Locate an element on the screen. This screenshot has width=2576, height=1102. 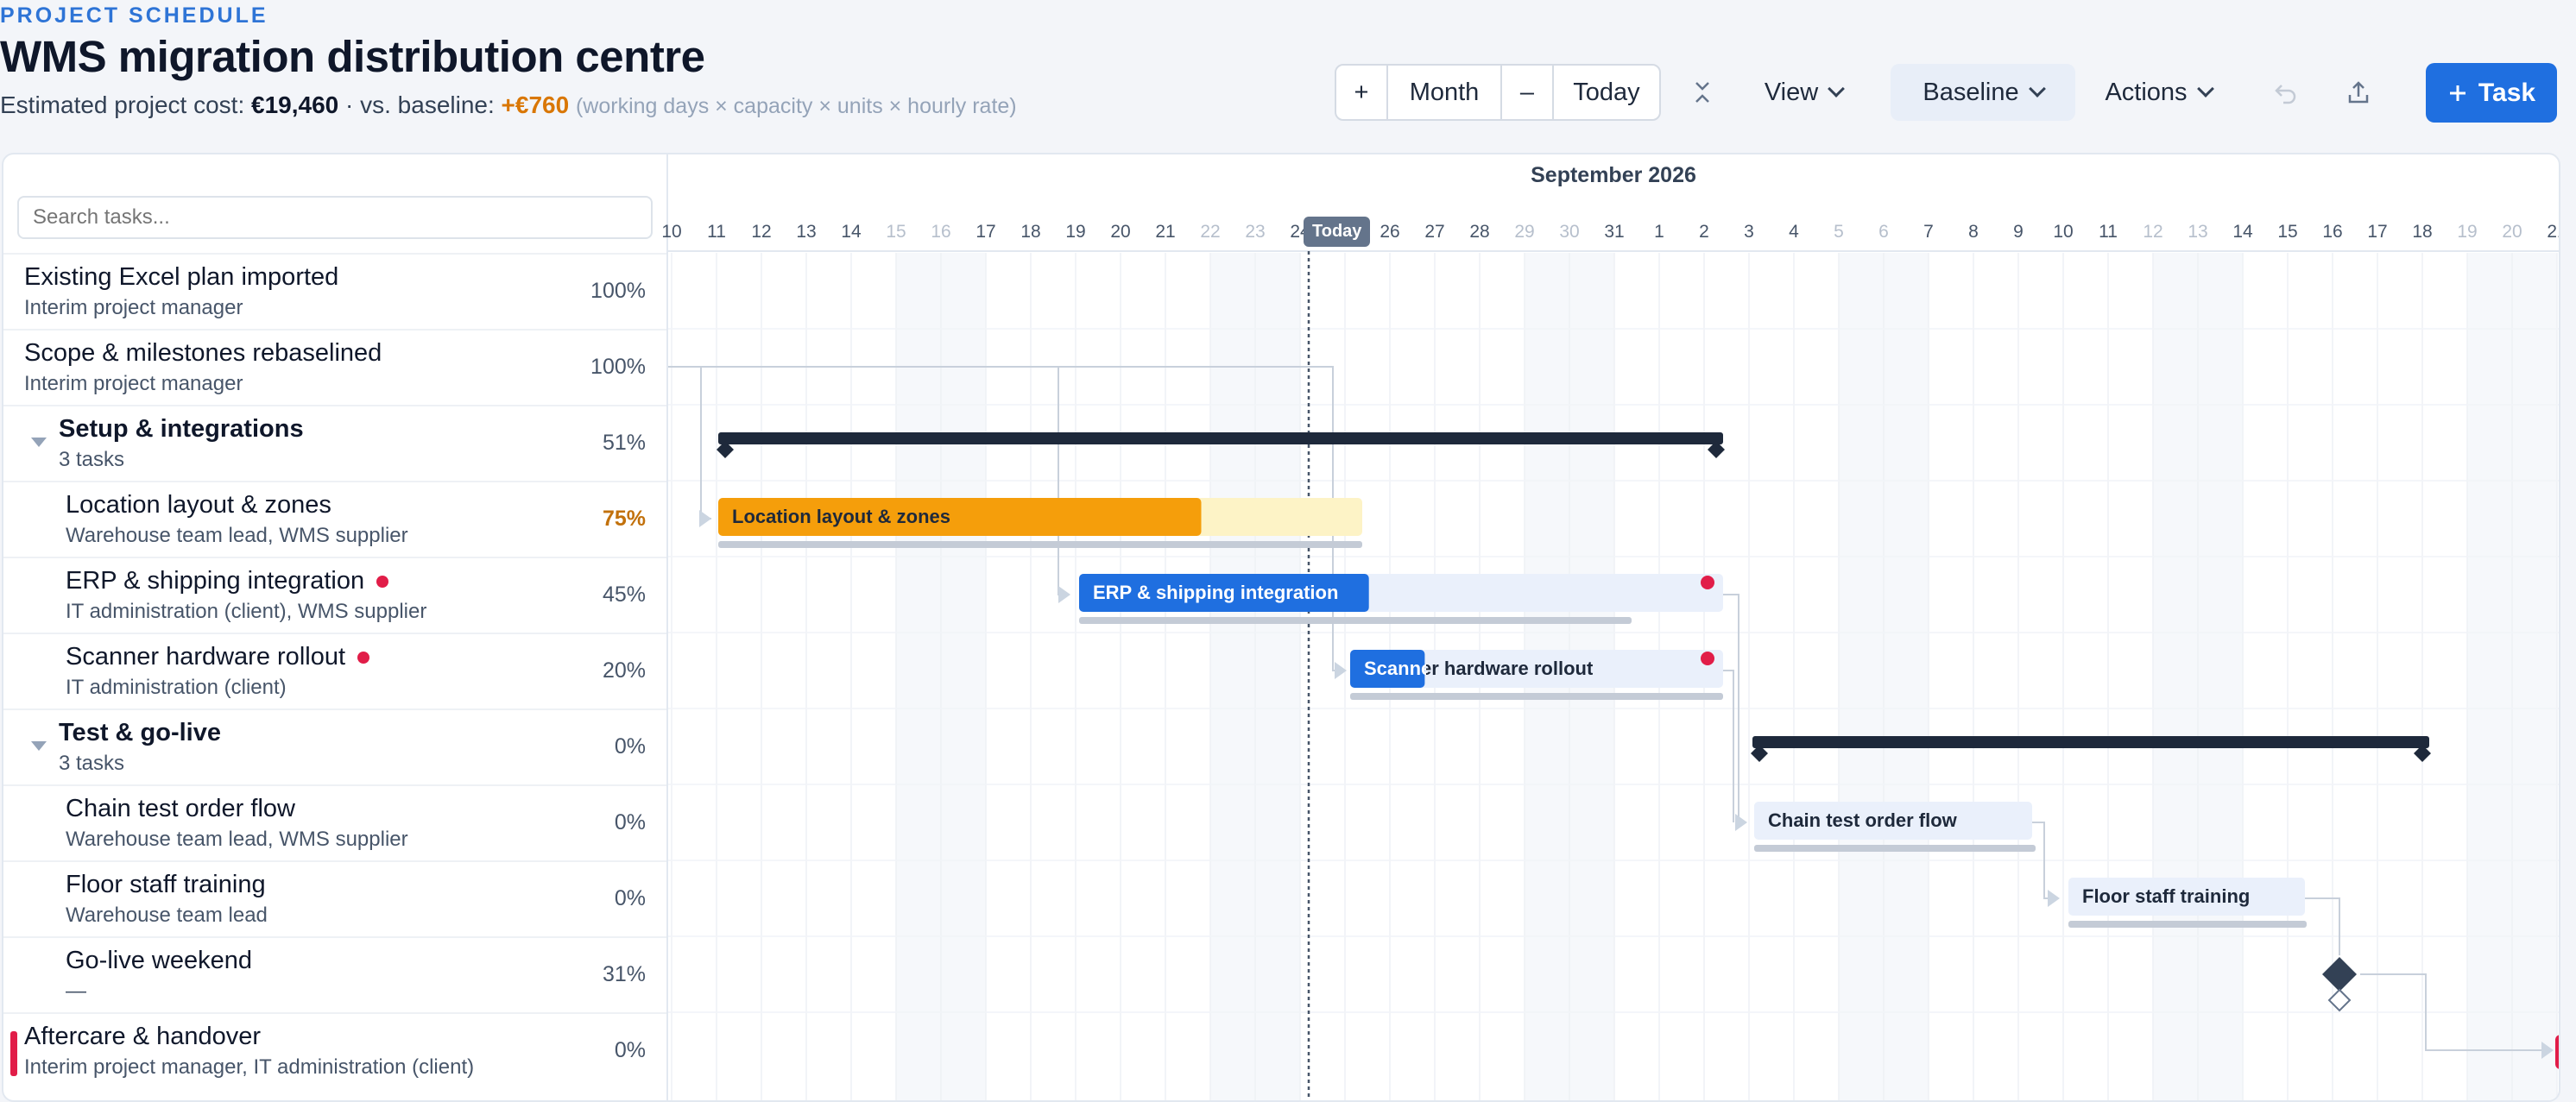
page-eyebrow: PROJECT SCHEDULE is located at coordinates (134, 15).